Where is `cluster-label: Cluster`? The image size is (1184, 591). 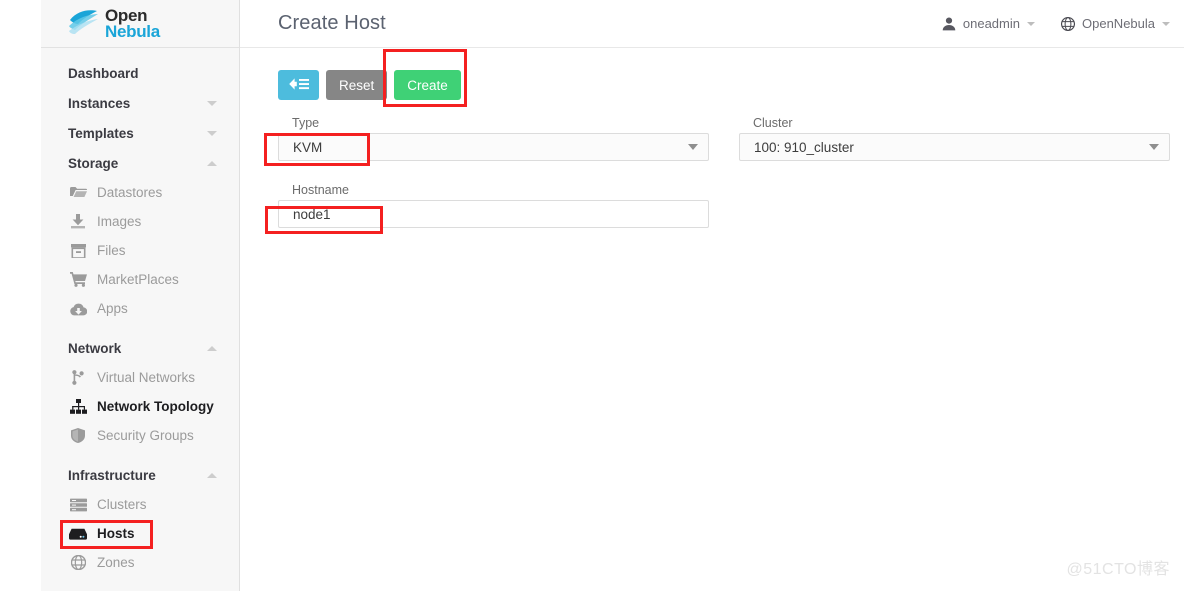
cluster-label: Cluster is located at coordinates (773, 123).